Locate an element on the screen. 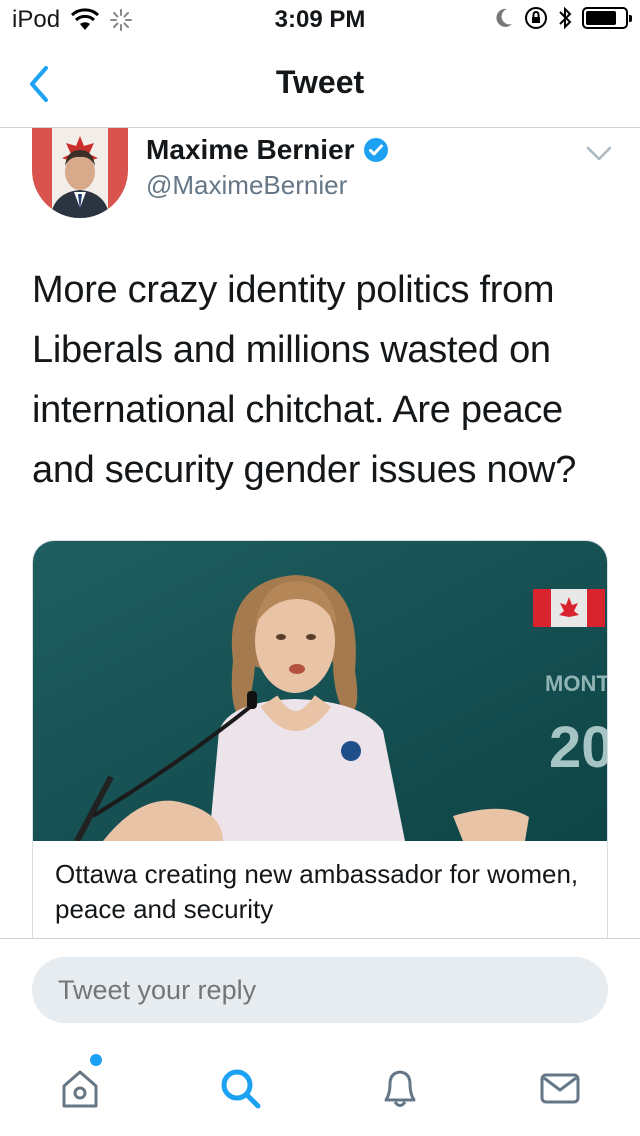  verified-badge-icon is located at coordinates (375, 150).